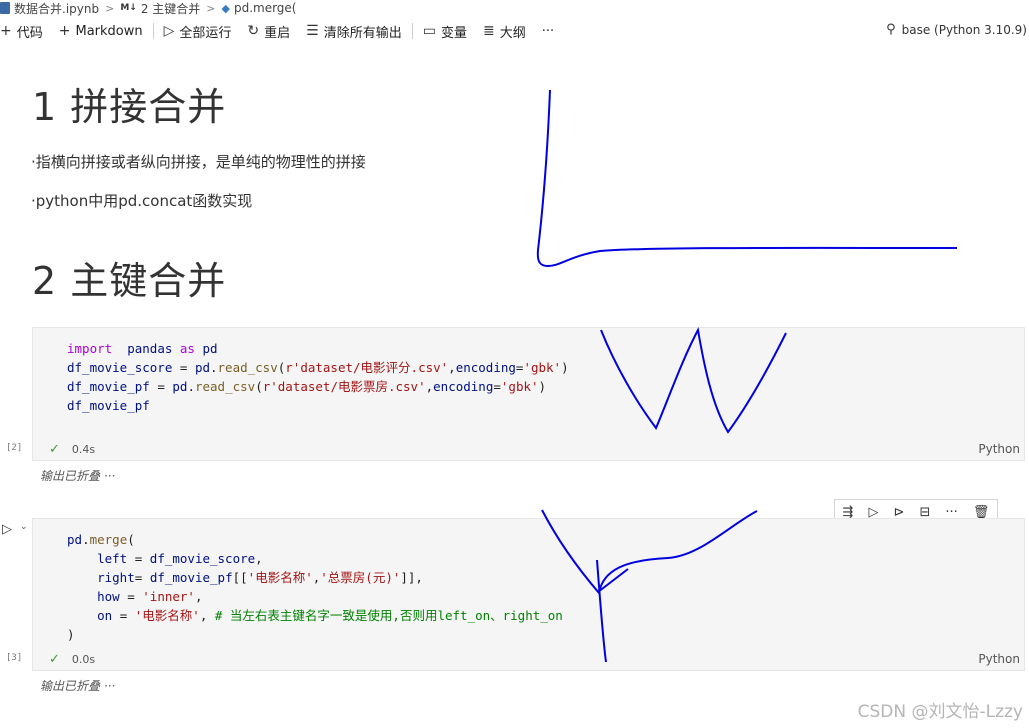 The height and width of the screenshot is (728, 1029). I want to click on run-all-button: ▷ 全部运行, so click(198, 31).